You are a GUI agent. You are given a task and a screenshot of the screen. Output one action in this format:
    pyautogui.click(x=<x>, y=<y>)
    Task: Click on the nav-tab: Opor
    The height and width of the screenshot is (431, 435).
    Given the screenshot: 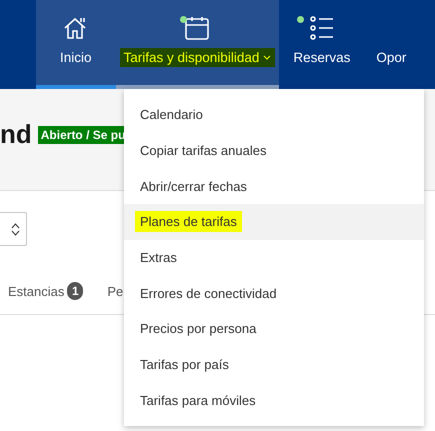 What is the action you would take?
    pyautogui.click(x=387, y=44)
    